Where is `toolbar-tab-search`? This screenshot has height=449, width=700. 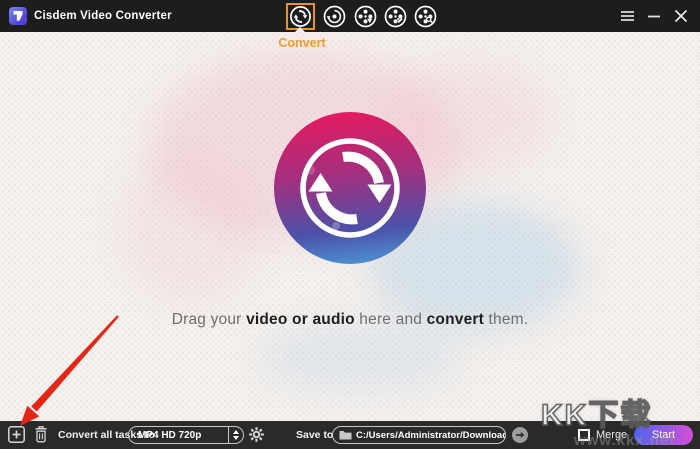
toolbar-tab-search is located at coordinates (425, 16).